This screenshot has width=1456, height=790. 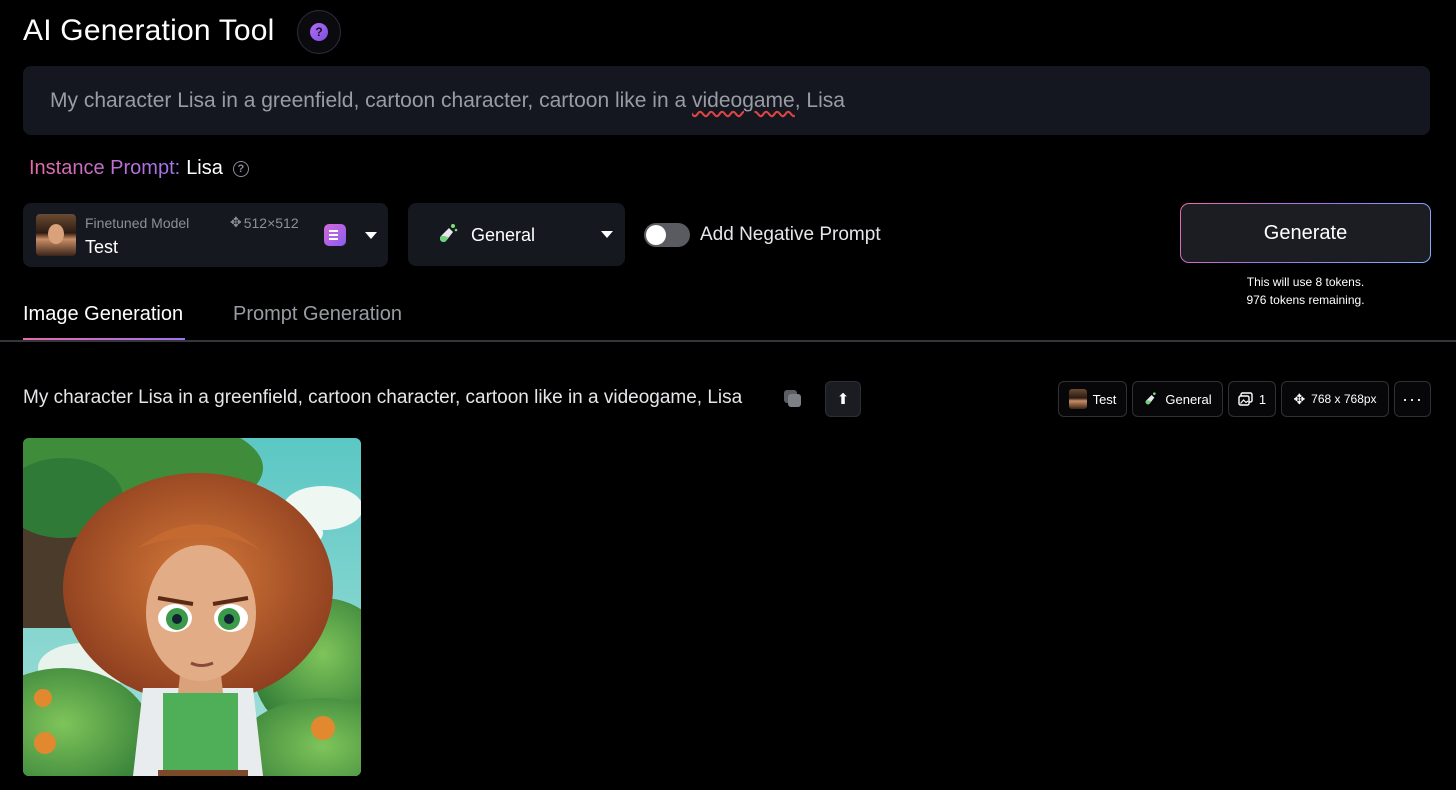 I want to click on instance-prompt-label: Instance Prompt:, so click(x=105, y=168).